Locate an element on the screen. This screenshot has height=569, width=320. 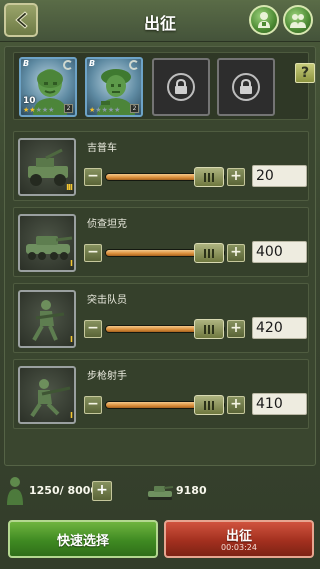
deploy-timer: 00:03:24 is located at coordinates (239, 547).